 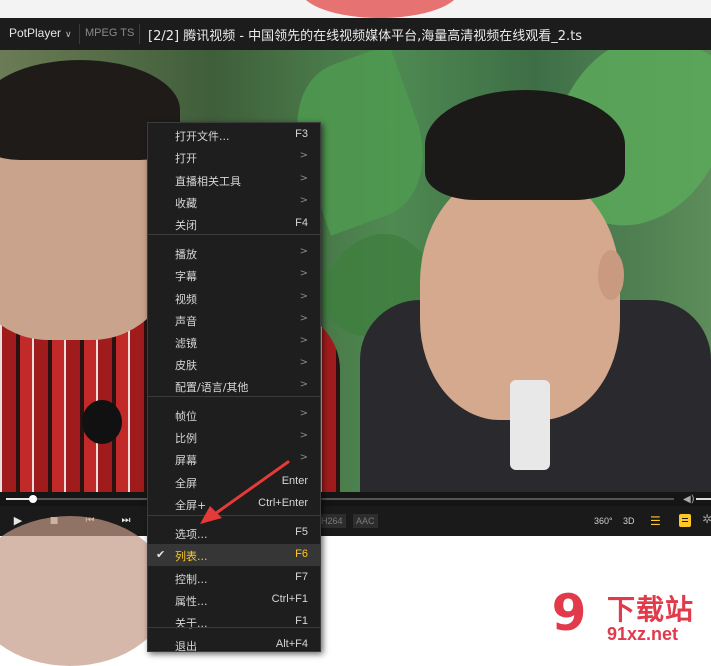 I want to click on annotation-arrow, so click(x=245, y=492).